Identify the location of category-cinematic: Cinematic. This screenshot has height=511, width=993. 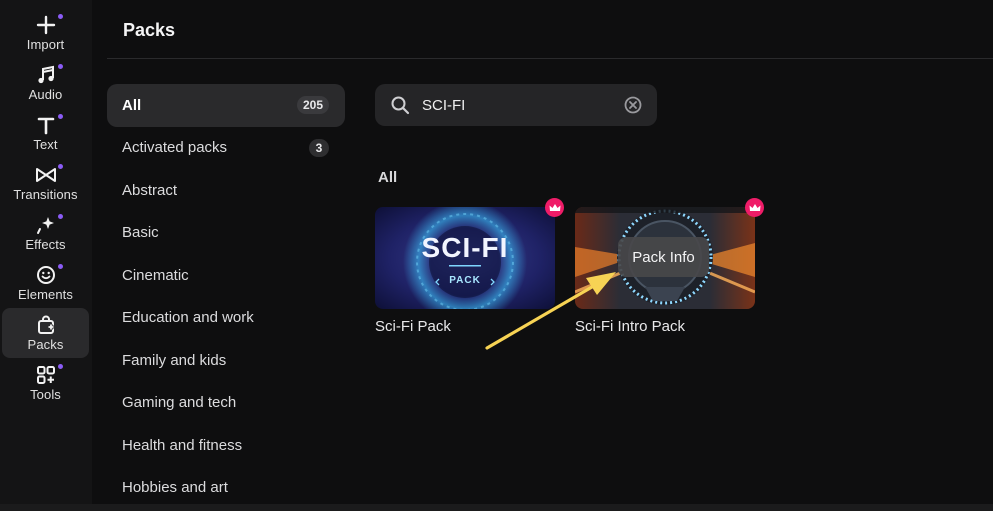
(226, 275).